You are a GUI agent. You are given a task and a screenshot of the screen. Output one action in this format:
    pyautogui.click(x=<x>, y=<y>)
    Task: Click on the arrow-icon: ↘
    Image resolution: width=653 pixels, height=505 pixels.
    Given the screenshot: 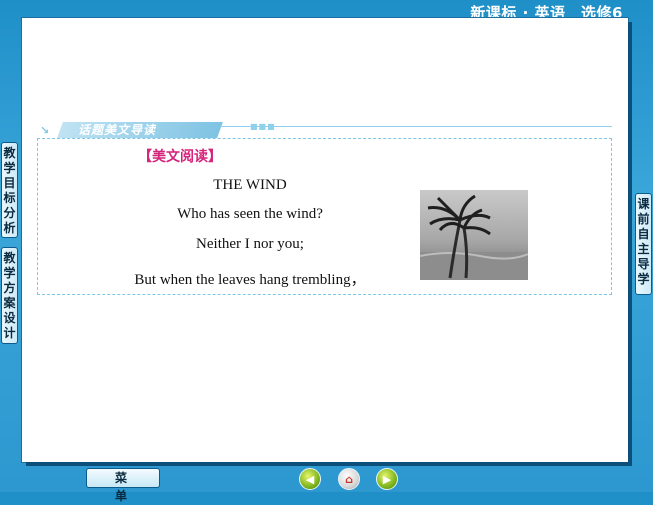 What is the action you would take?
    pyautogui.click(x=45, y=130)
    